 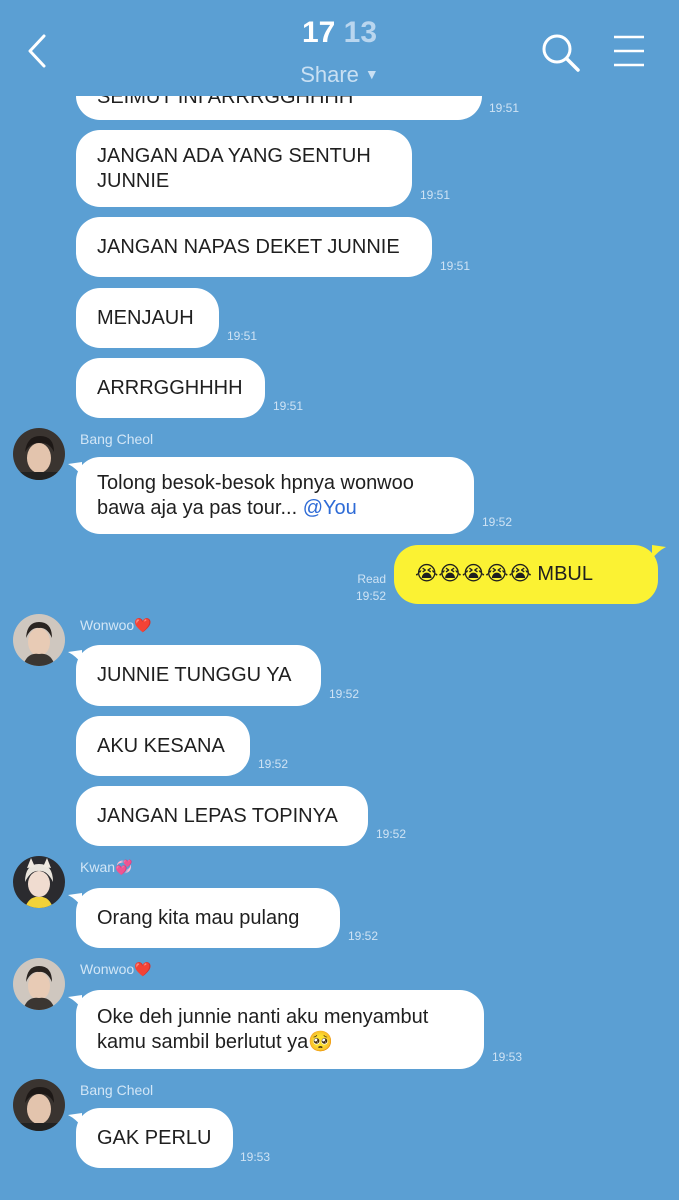 What do you see at coordinates (329, 74) in the screenshot?
I see `share-label: Share` at bounding box center [329, 74].